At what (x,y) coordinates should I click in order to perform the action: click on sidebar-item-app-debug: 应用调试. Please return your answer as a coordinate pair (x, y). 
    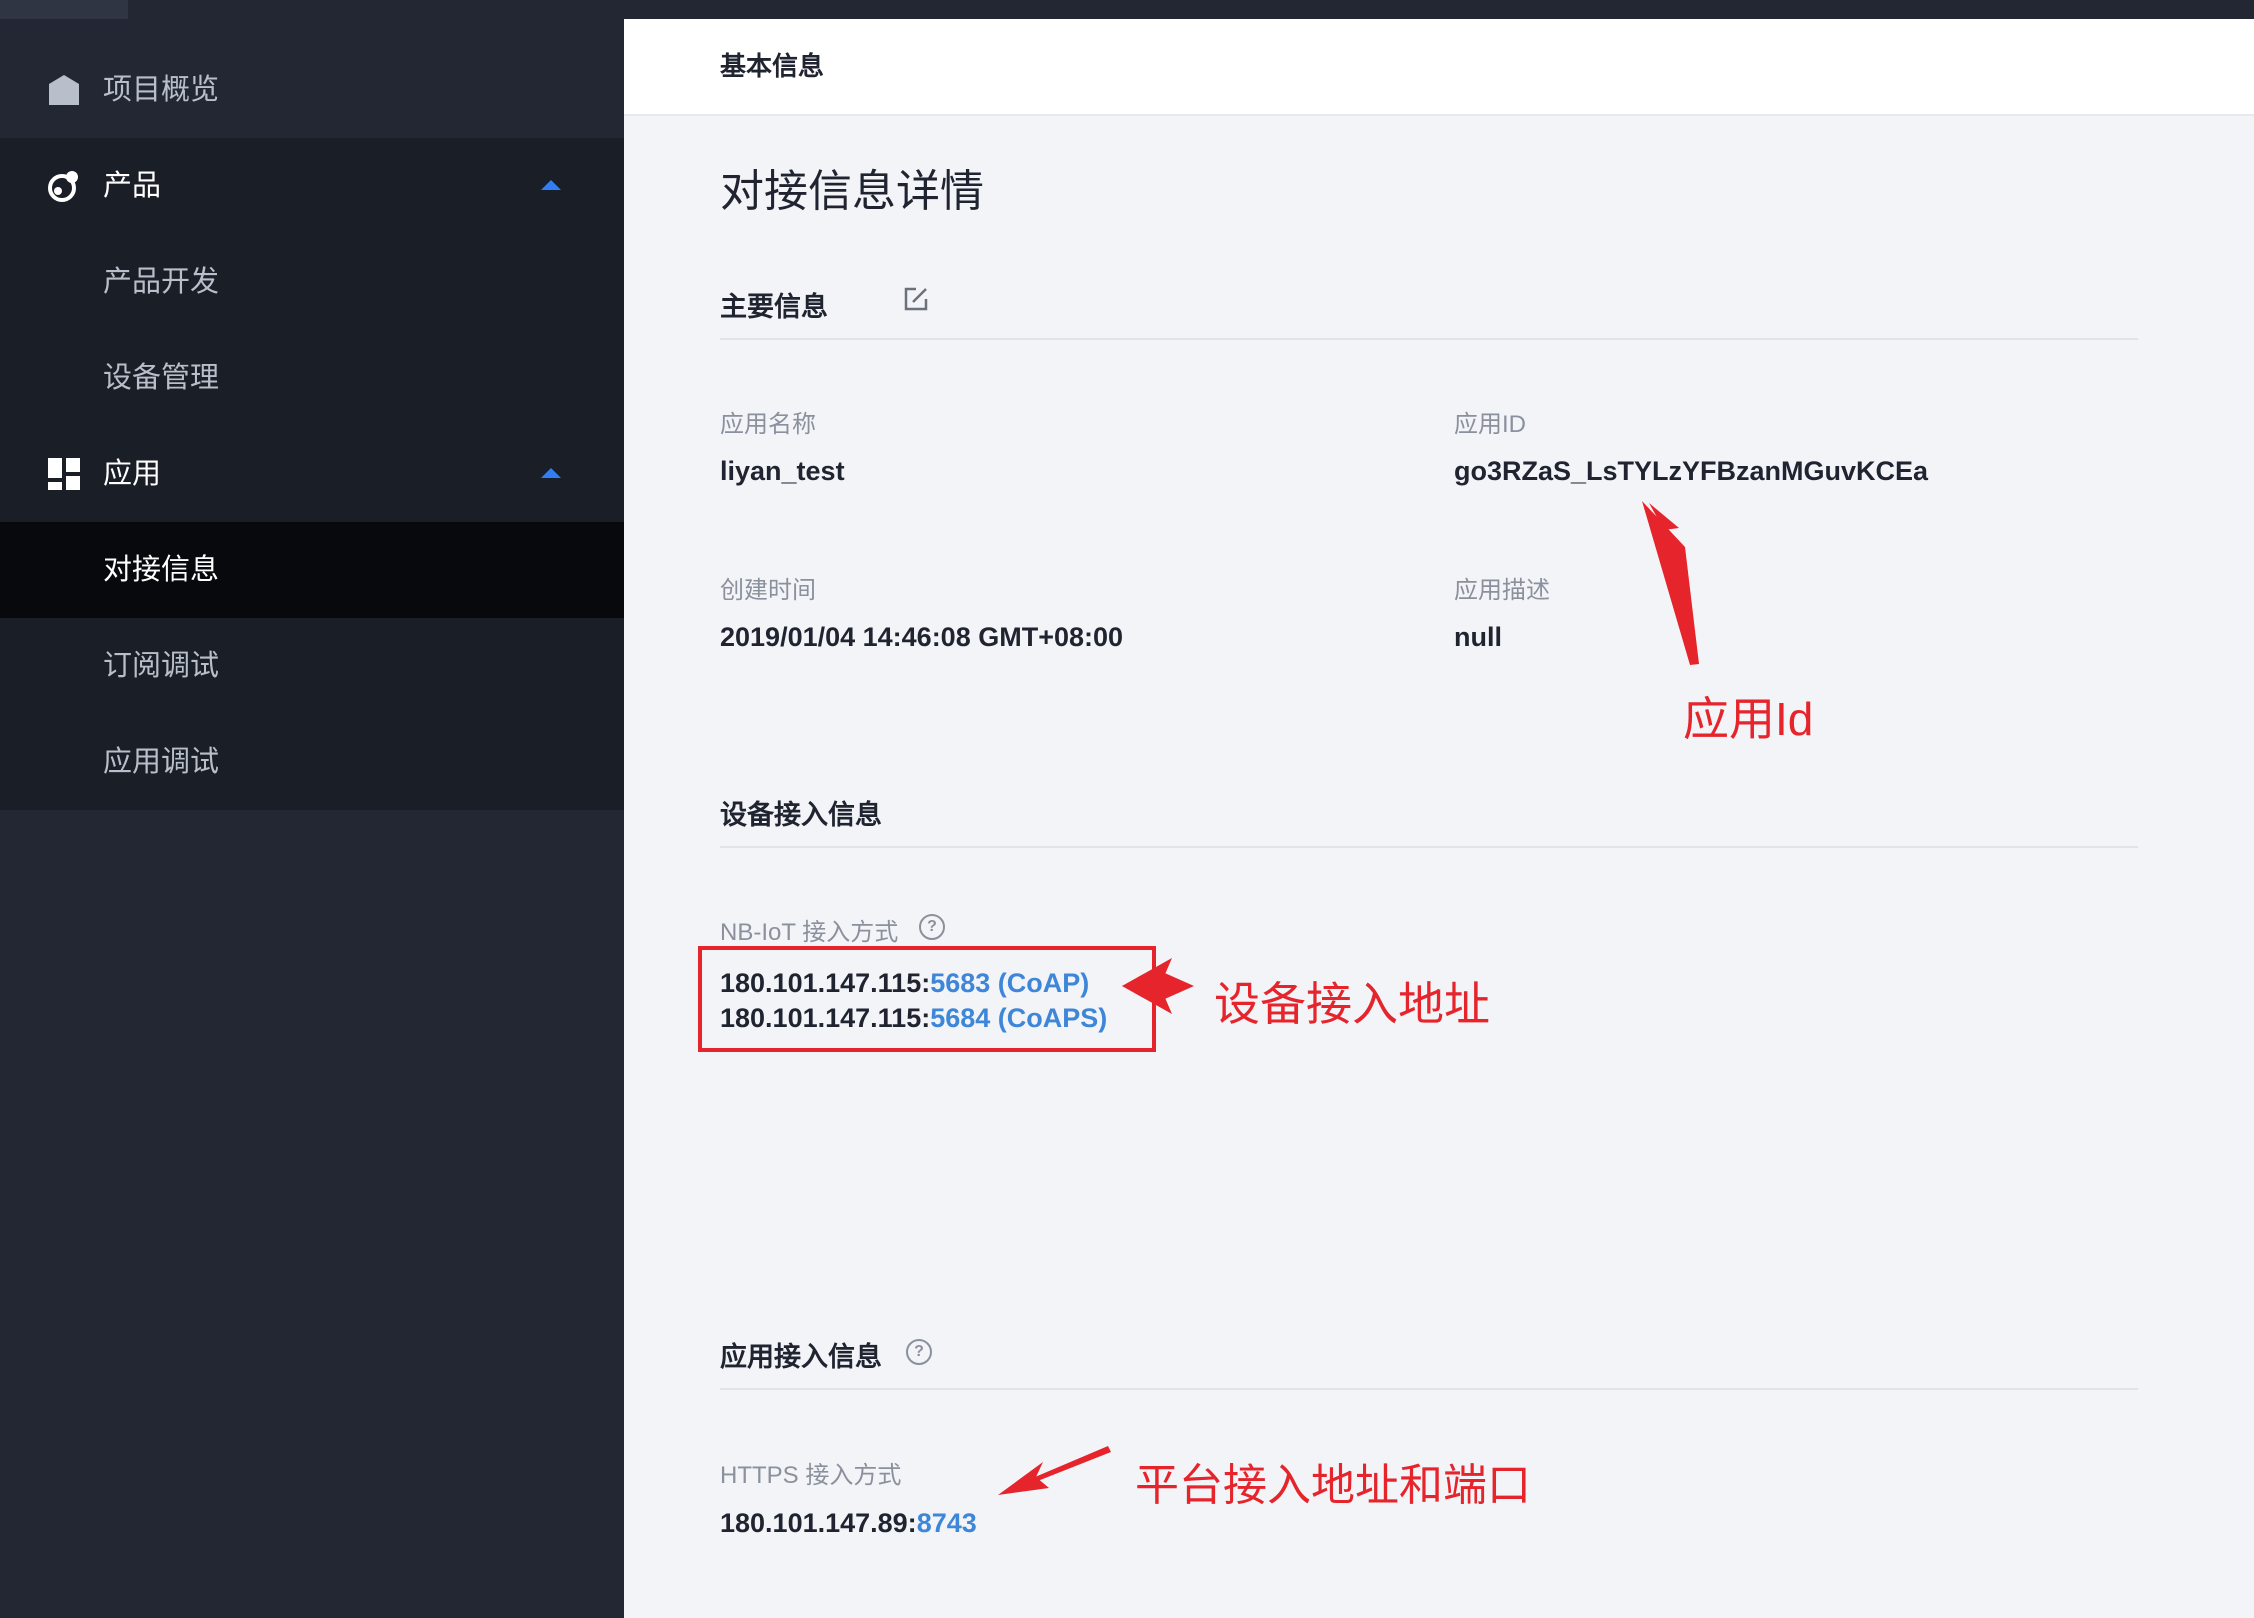
    Looking at the image, I should click on (312, 762).